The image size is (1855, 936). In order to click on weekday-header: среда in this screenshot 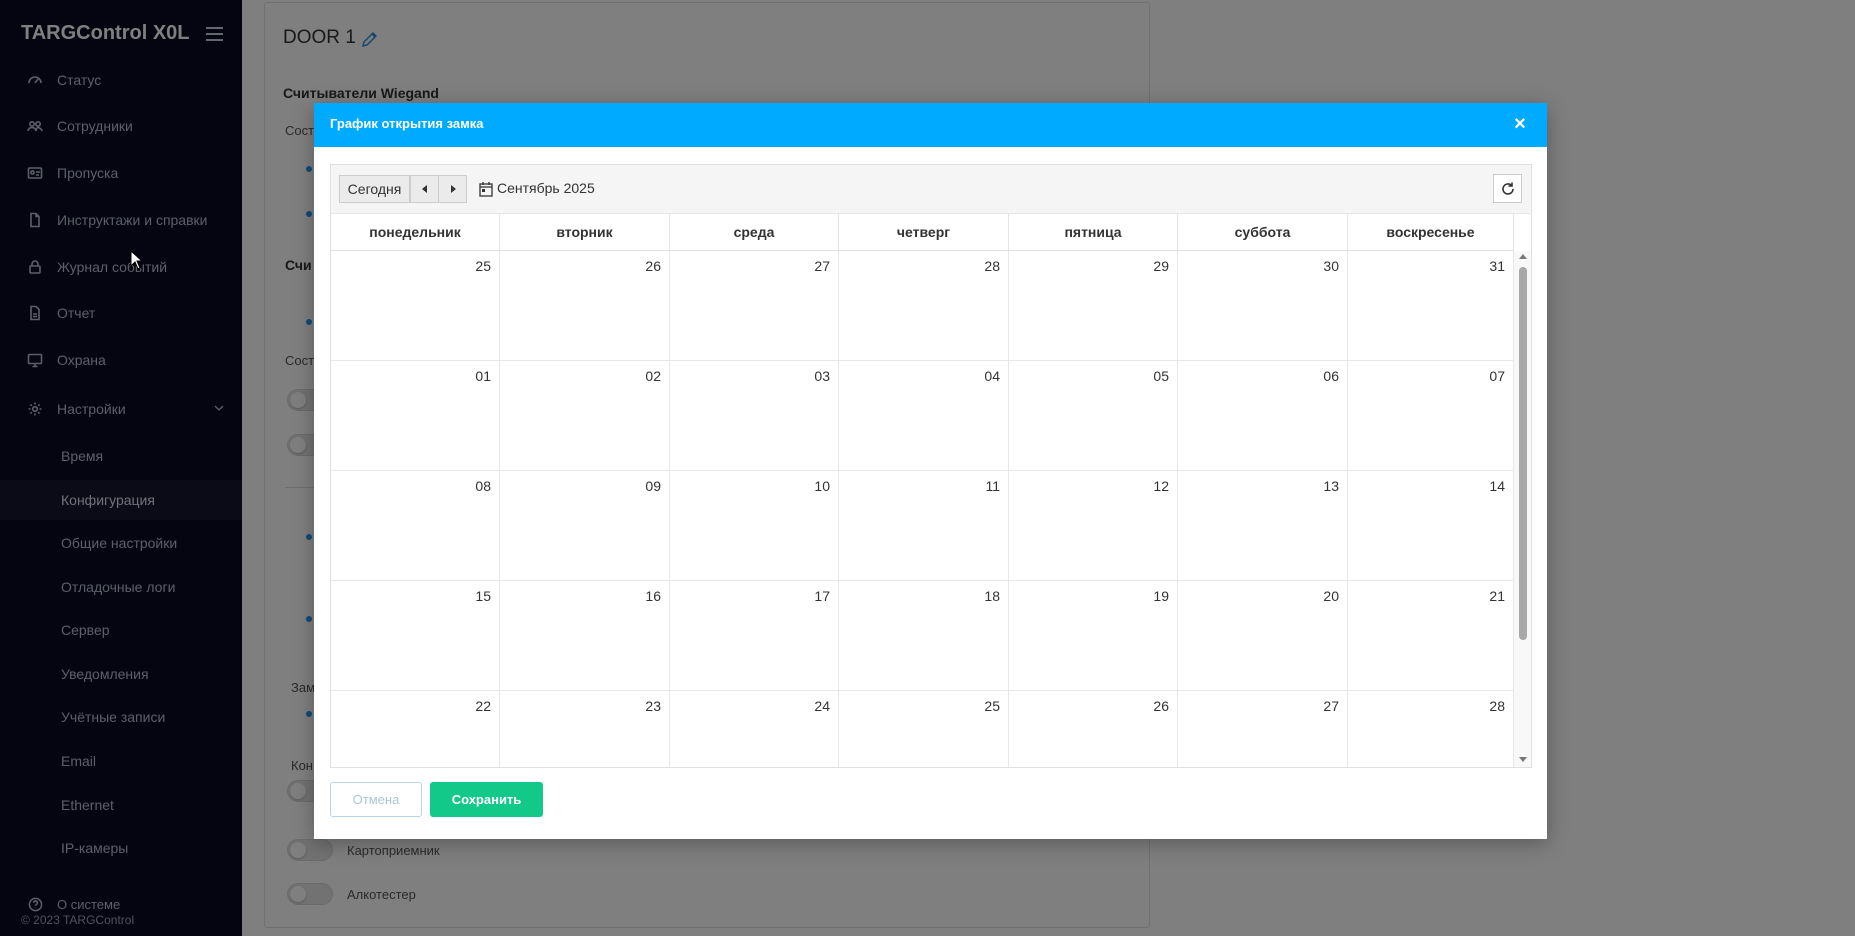, I will do `click(754, 231)`.